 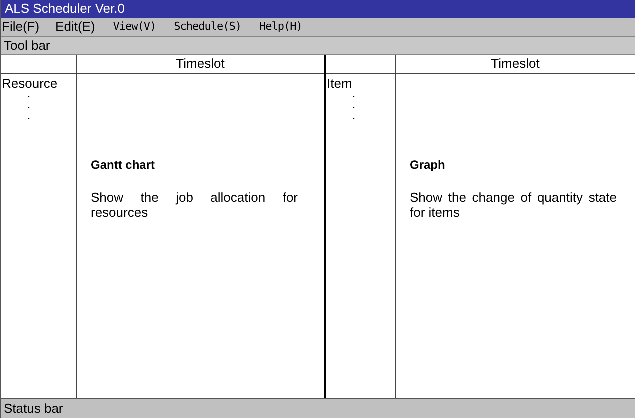 I want to click on pane-title: Graph, so click(x=428, y=165).